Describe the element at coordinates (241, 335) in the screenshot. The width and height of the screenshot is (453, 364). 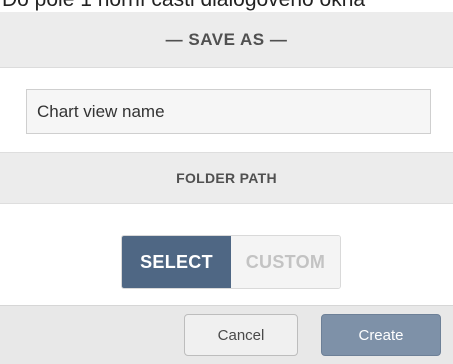
I see `cancel-button: Cancel` at that location.